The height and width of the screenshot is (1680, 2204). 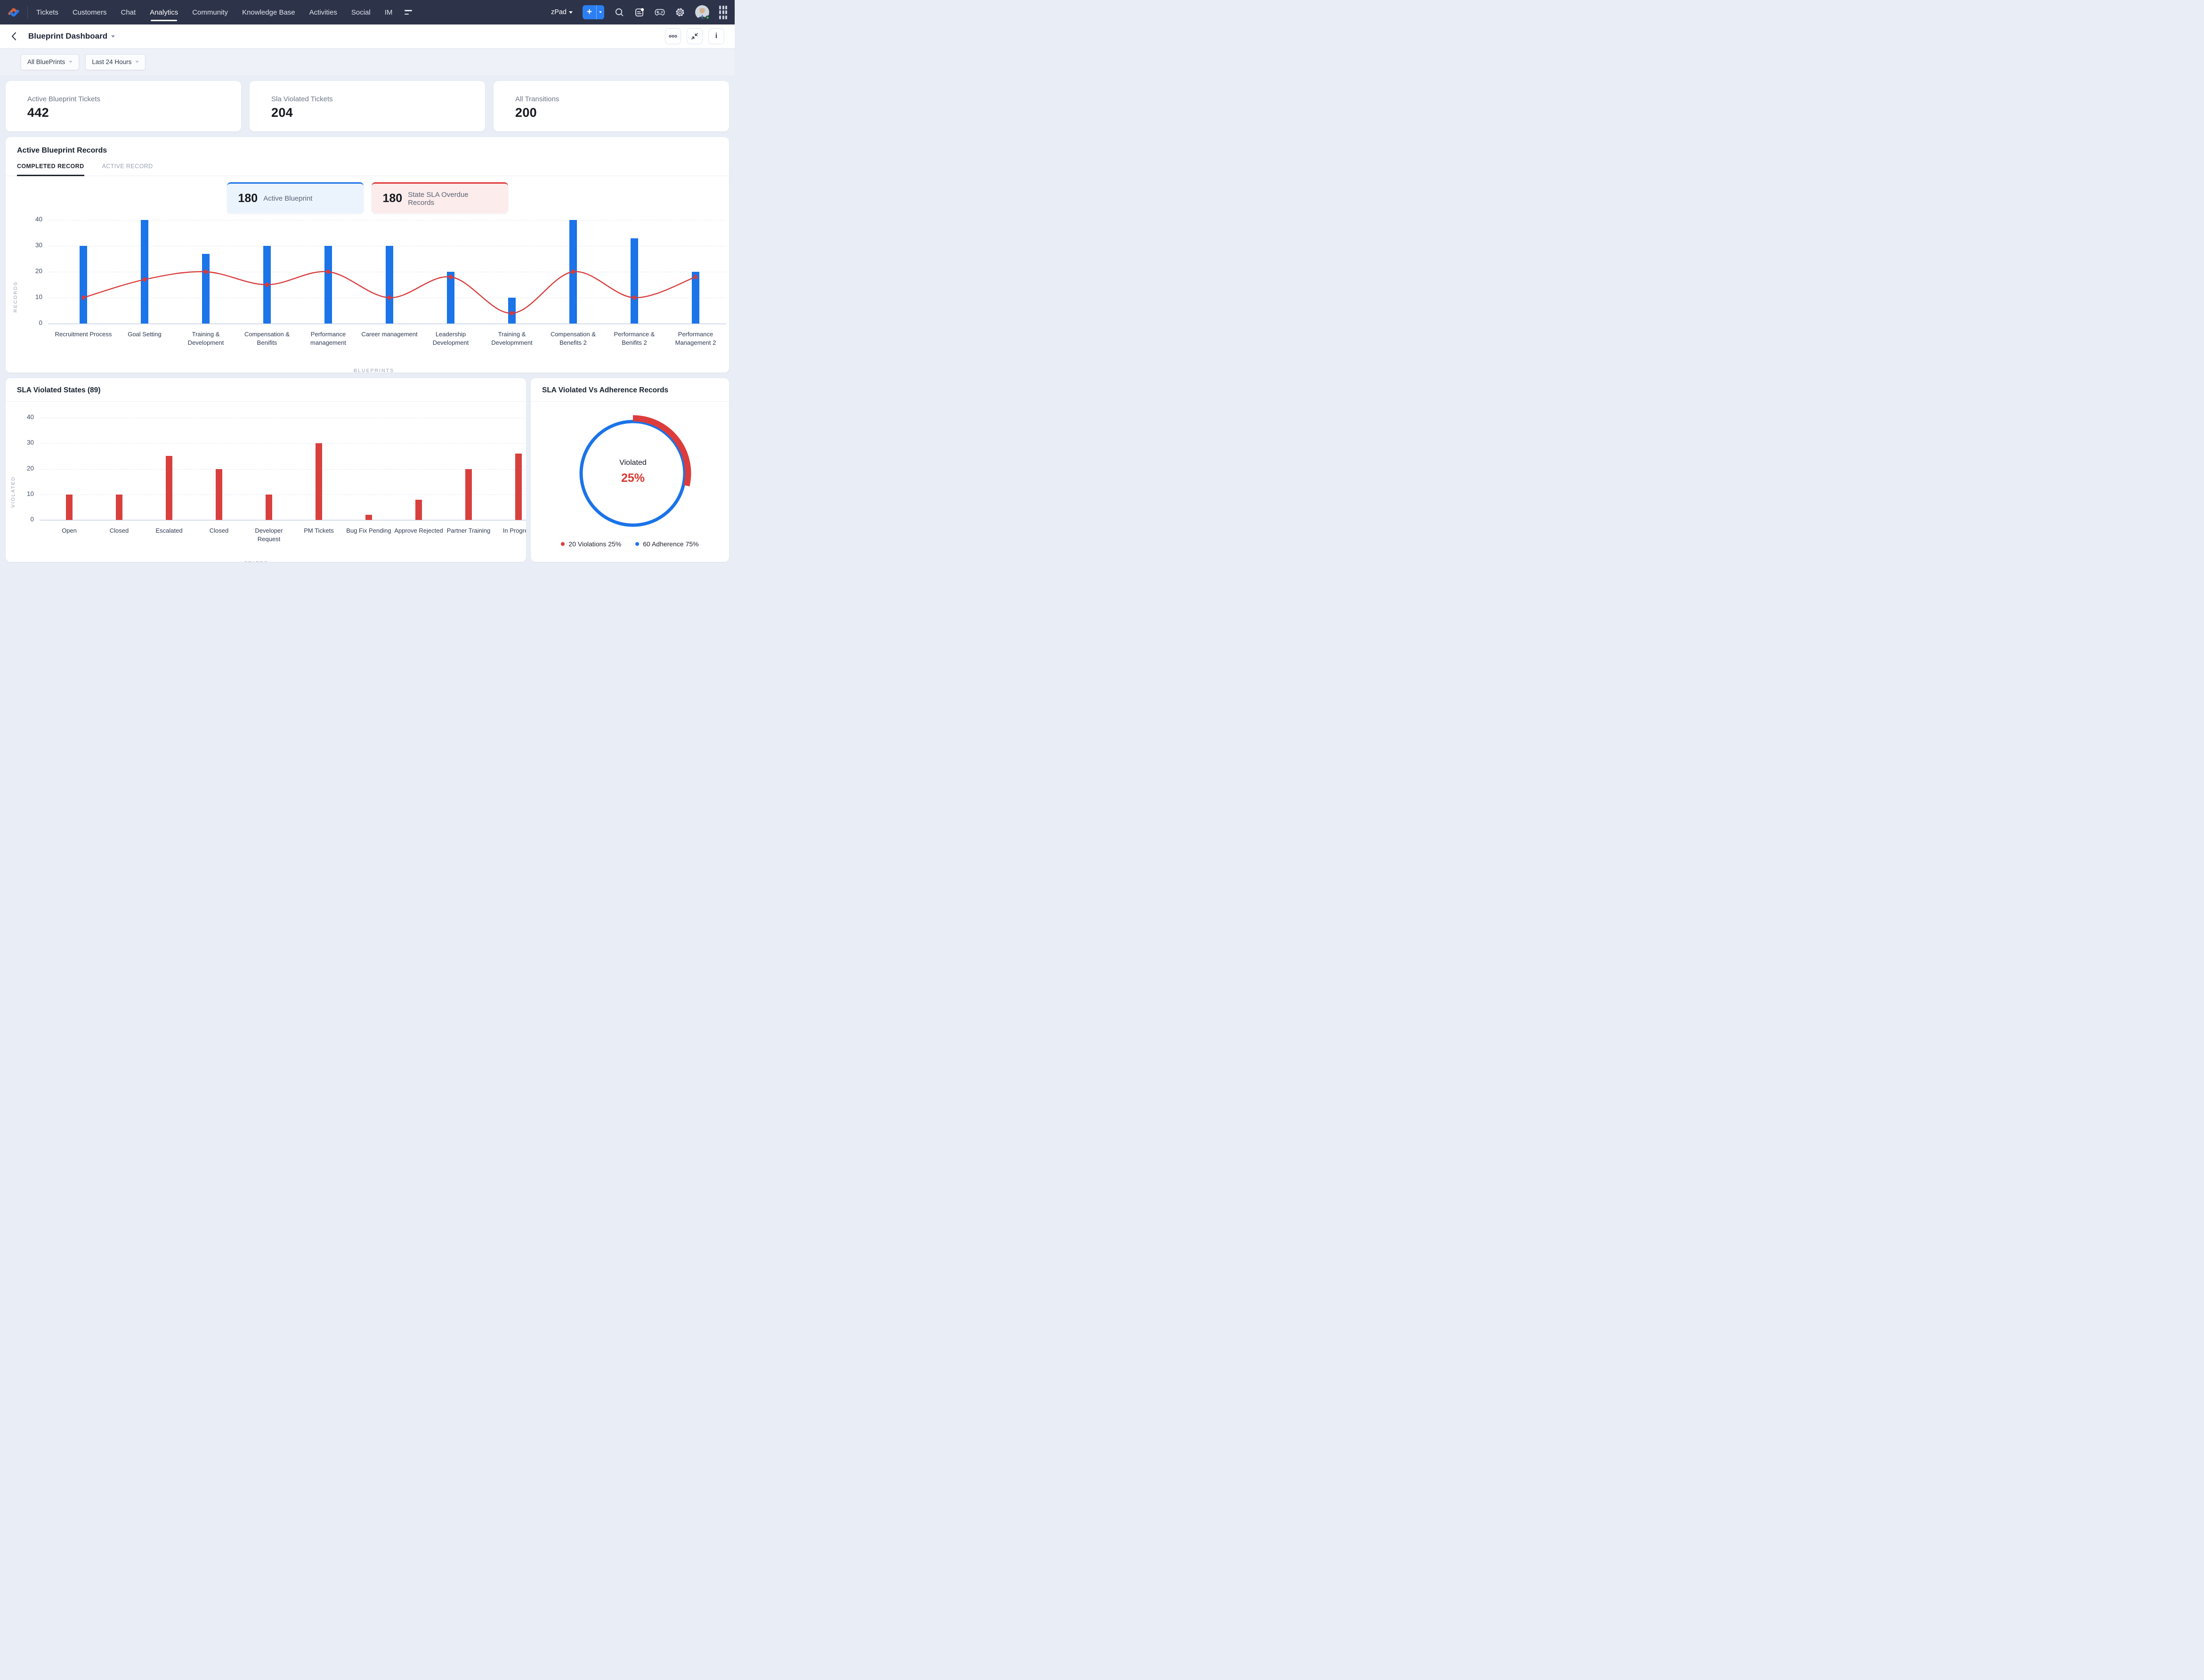 What do you see at coordinates (591, 544) in the screenshot?
I see `legend-item-violations: 20 Violations 25%` at bounding box center [591, 544].